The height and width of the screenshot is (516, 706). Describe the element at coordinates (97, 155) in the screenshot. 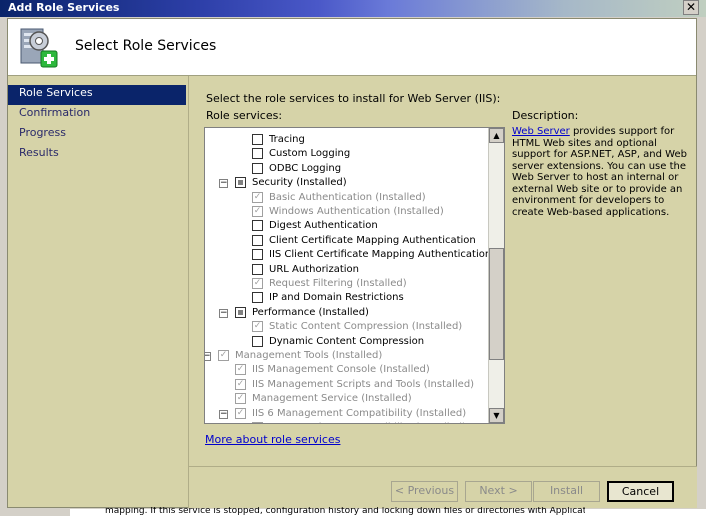

I see `nav-item-results: Results` at that location.